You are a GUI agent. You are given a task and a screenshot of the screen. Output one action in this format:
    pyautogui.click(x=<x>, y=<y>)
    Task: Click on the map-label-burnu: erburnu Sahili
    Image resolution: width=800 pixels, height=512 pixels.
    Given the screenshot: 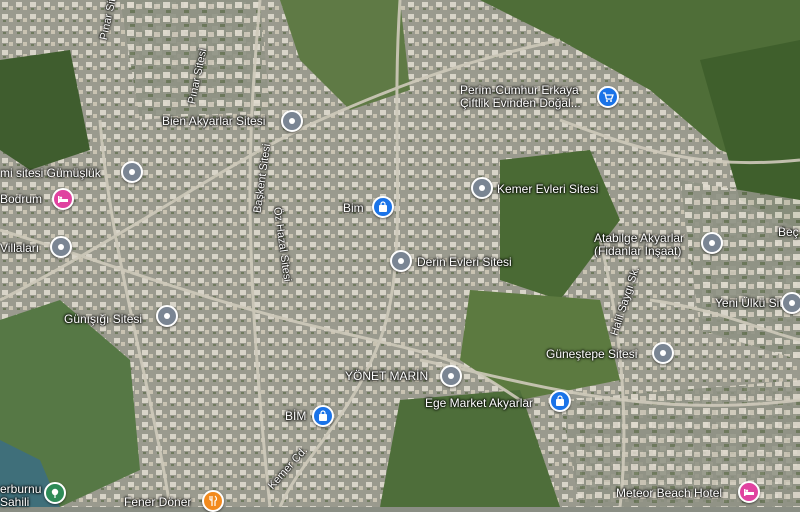 What is the action you would take?
    pyautogui.click(x=20, y=496)
    